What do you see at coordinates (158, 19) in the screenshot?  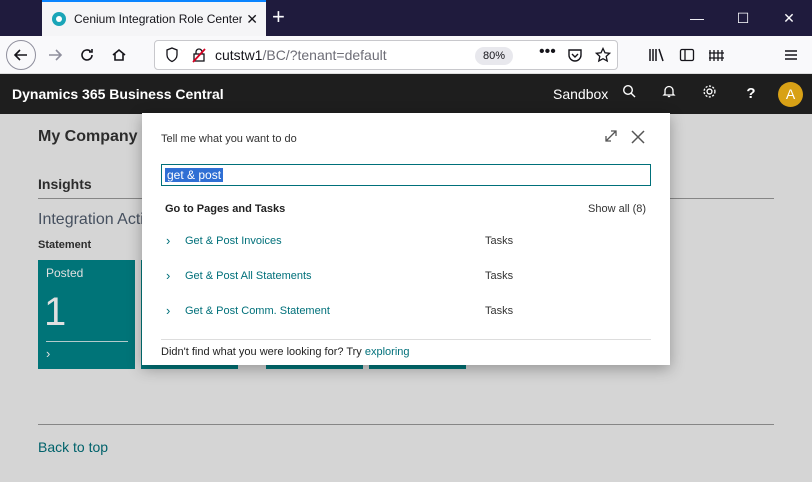 I see `tab-title: Cenium Integration Role Center` at bounding box center [158, 19].